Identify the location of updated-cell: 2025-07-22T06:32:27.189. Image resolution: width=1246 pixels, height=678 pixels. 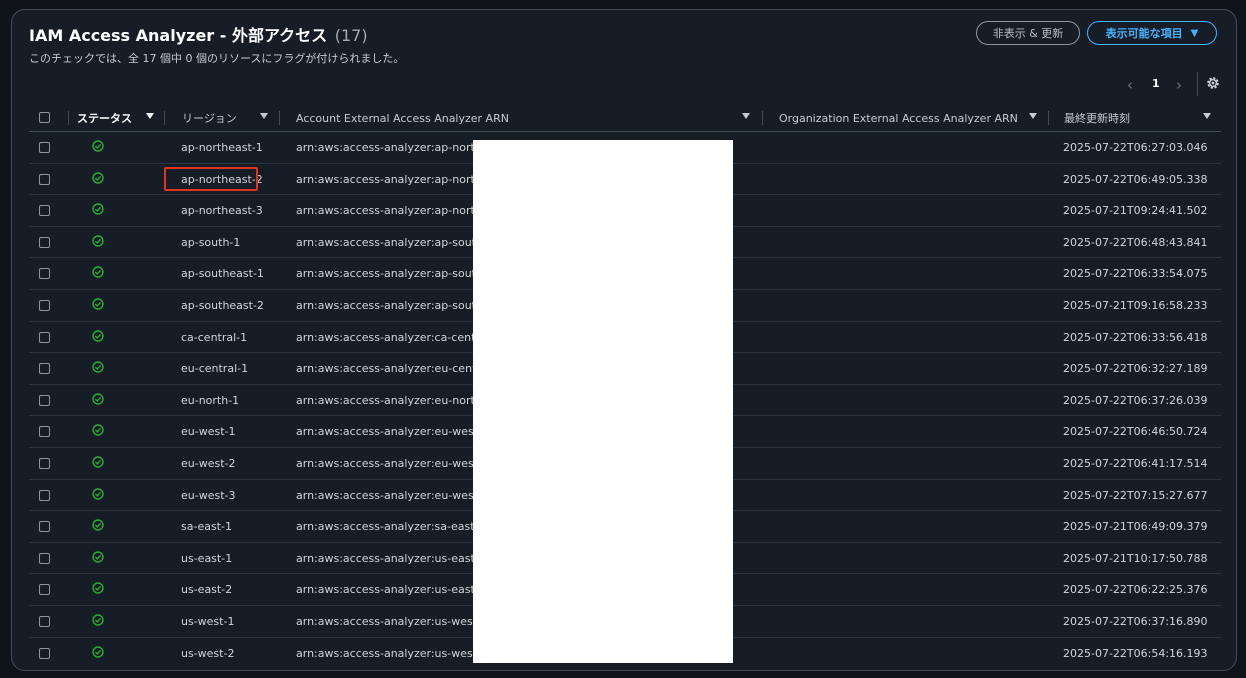
(1135, 369).